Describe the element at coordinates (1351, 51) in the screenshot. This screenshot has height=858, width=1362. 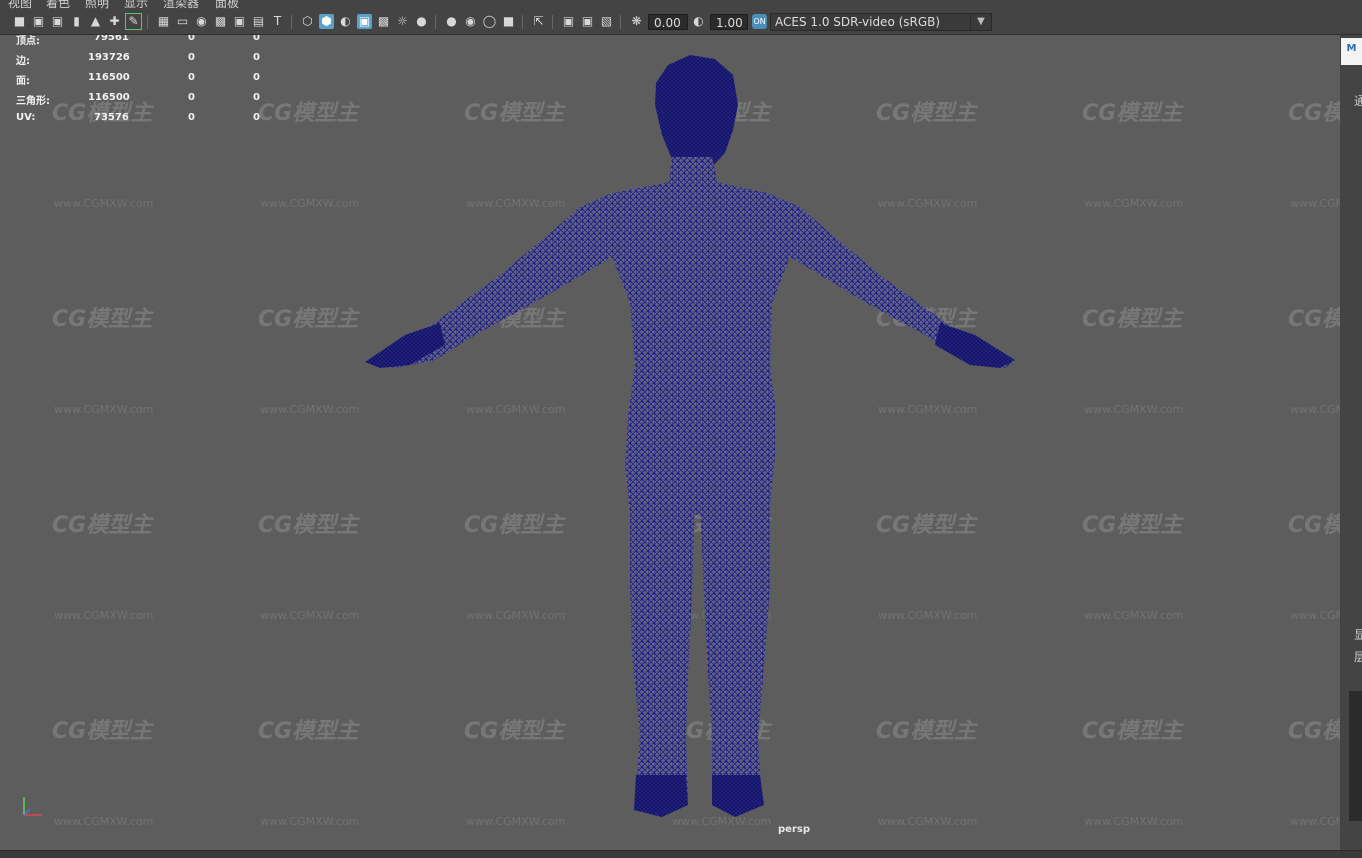
I see `maya-badge: M` at that location.